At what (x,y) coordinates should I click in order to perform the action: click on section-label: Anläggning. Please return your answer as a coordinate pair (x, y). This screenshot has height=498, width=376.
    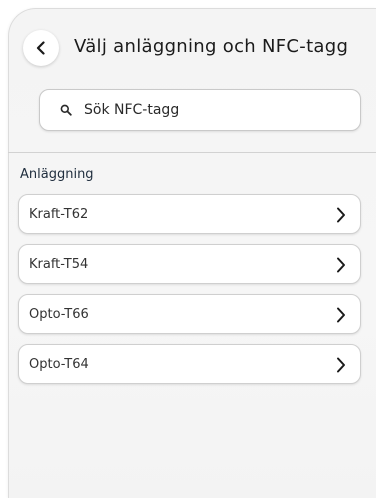
    Looking at the image, I should click on (57, 174).